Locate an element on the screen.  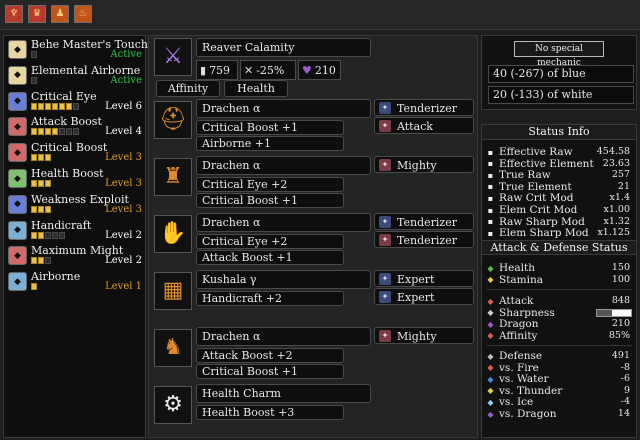
armor-name: Health Charm is located at coordinates (283, 393).